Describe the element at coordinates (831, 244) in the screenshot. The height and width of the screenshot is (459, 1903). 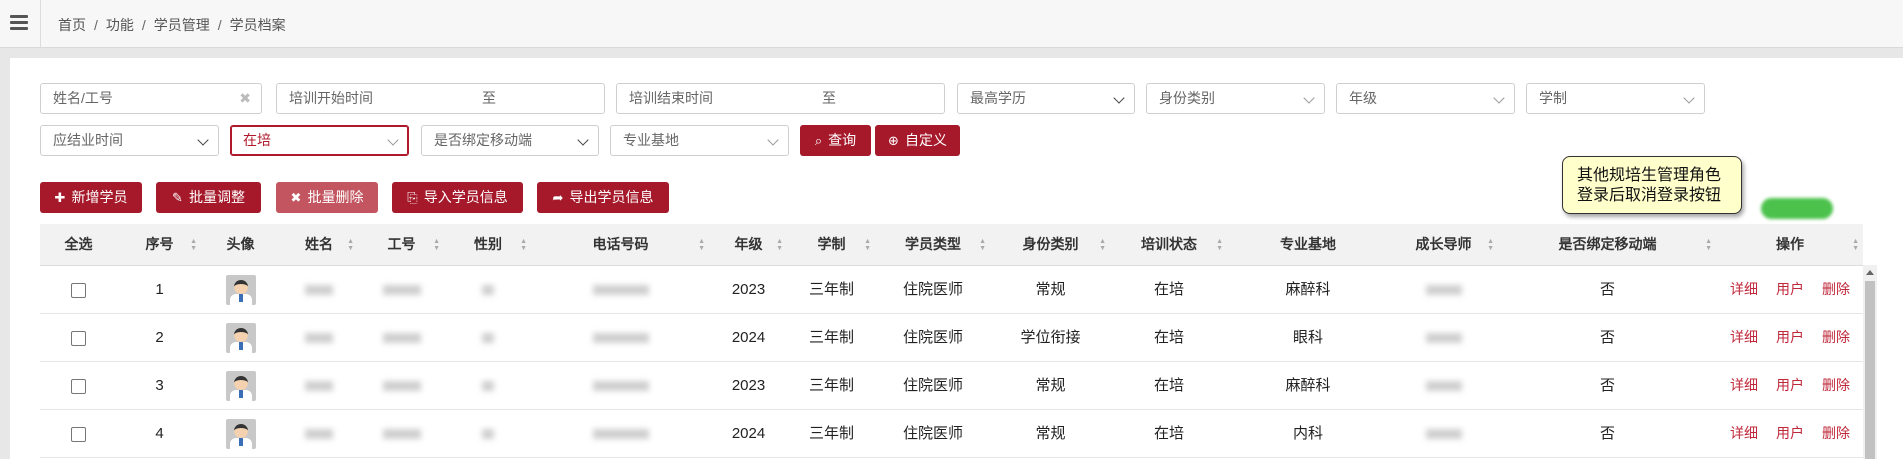
I see `column-header: 学制 ▲ ▼` at that location.